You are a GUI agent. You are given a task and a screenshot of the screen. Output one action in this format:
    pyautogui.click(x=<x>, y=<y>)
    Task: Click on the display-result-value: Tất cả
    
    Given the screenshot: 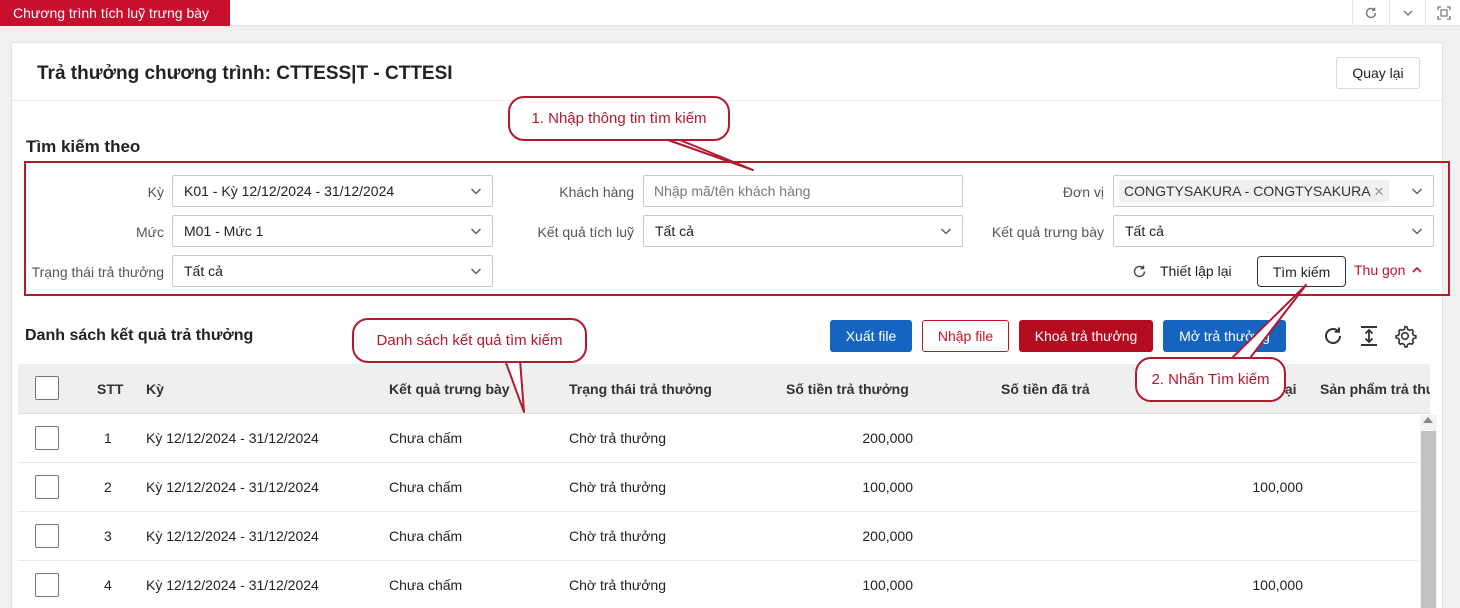 What is the action you would take?
    pyautogui.click(x=1144, y=231)
    